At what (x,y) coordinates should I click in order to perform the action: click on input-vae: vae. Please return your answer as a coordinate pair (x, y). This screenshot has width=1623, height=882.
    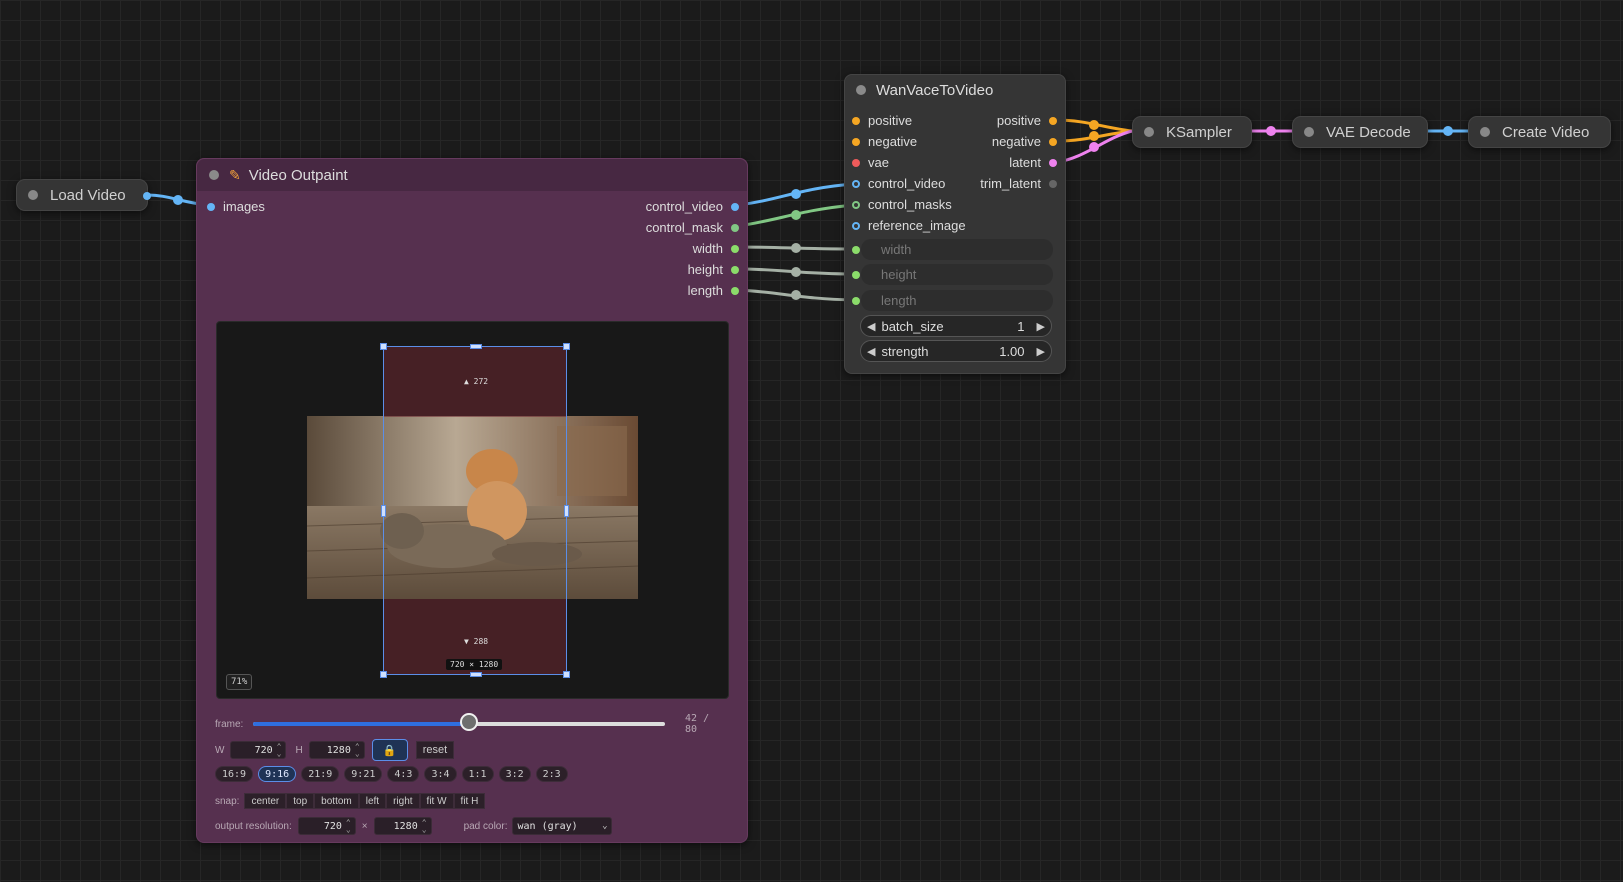
    Looking at the image, I should click on (870, 162).